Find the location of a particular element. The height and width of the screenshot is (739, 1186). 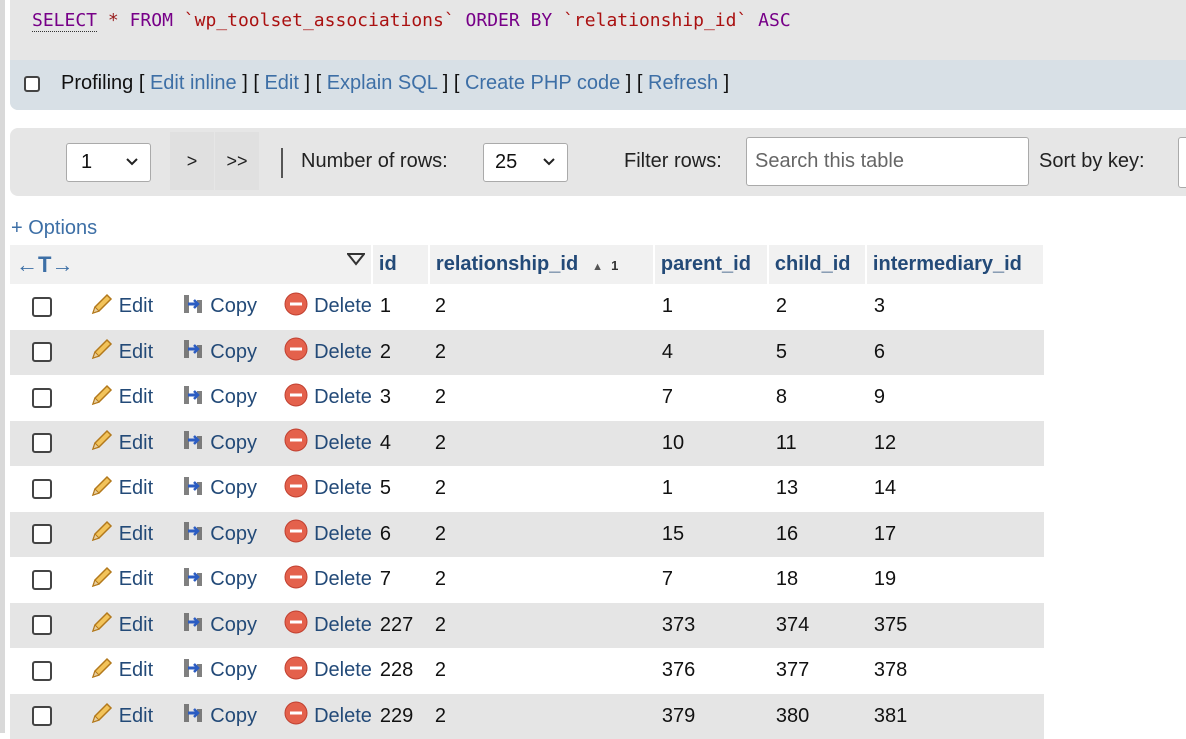

cell-child-id: 18 is located at coordinates (817, 580).